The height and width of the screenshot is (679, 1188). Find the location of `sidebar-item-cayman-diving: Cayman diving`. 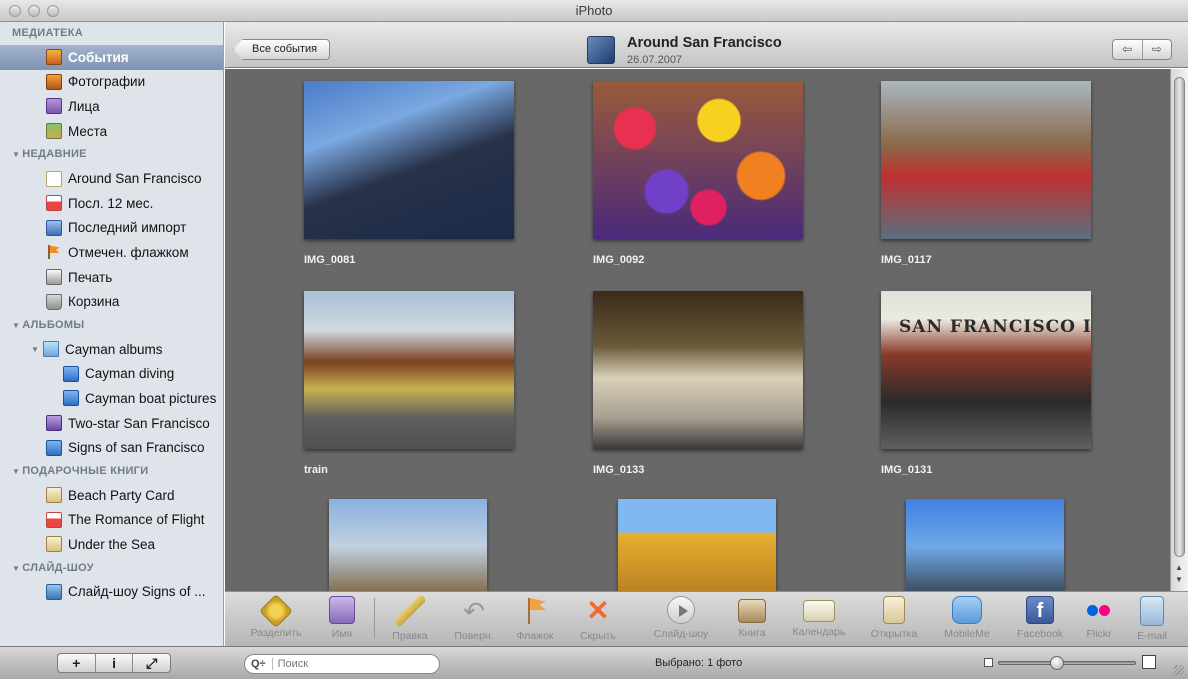

sidebar-item-cayman-diving: Cayman diving is located at coordinates (111, 374).